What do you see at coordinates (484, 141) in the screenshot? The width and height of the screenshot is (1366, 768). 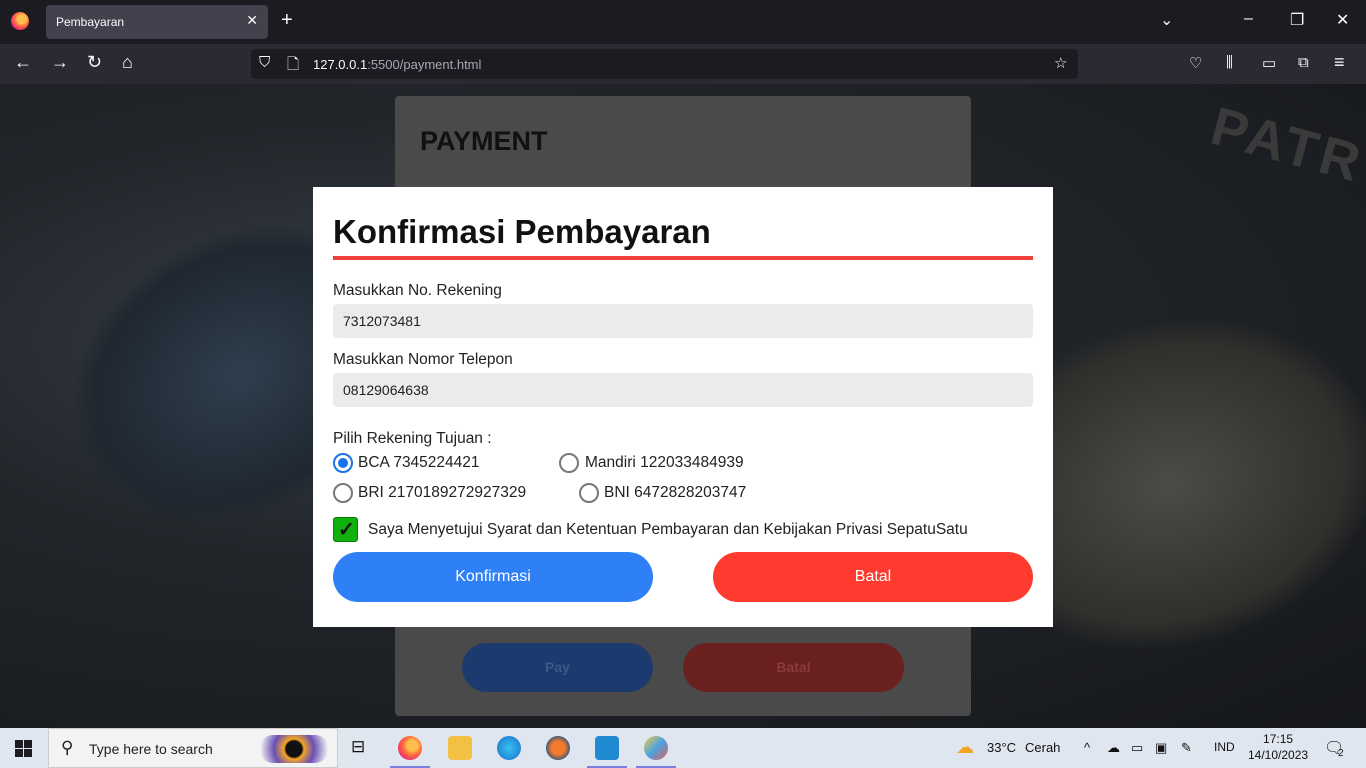 I see `payment-title: PAYMENT` at bounding box center [484, 141].